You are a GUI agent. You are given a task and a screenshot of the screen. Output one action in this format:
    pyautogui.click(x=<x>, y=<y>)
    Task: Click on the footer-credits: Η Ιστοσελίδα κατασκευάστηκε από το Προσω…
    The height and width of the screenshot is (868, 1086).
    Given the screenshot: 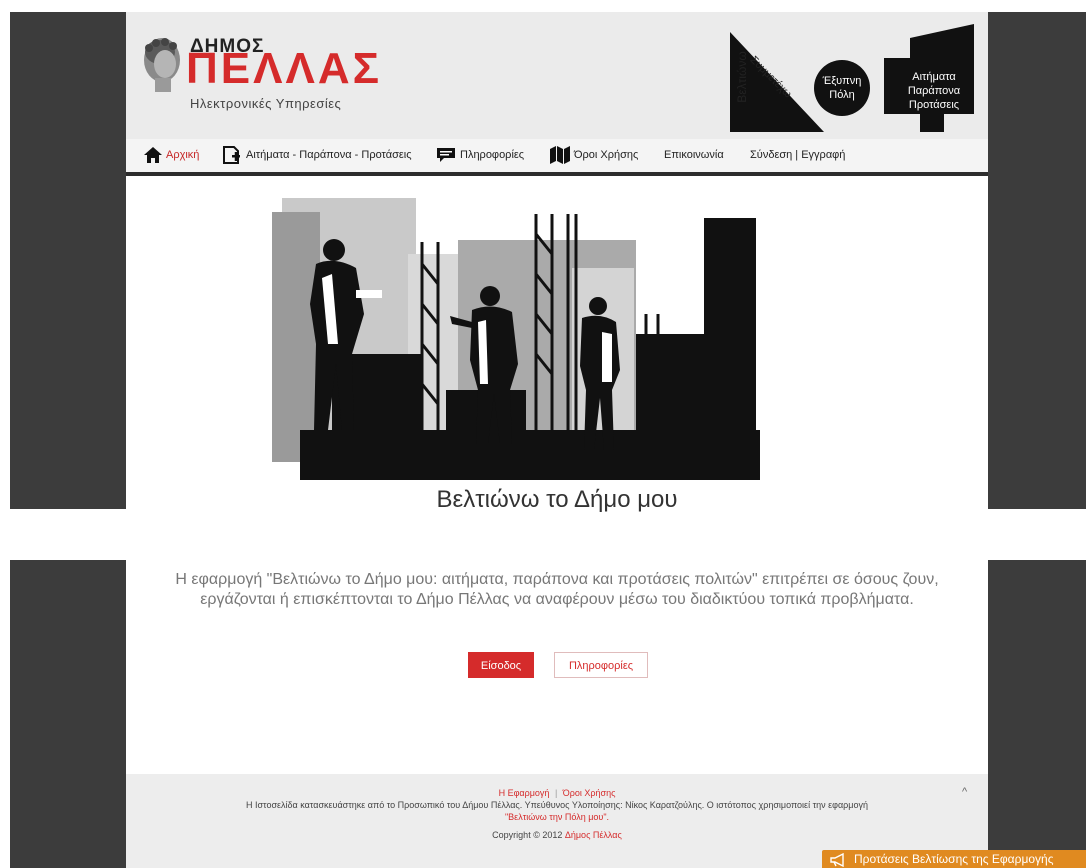 What is the action you would take?
    pyautogui.click(x=556, y=805)
    